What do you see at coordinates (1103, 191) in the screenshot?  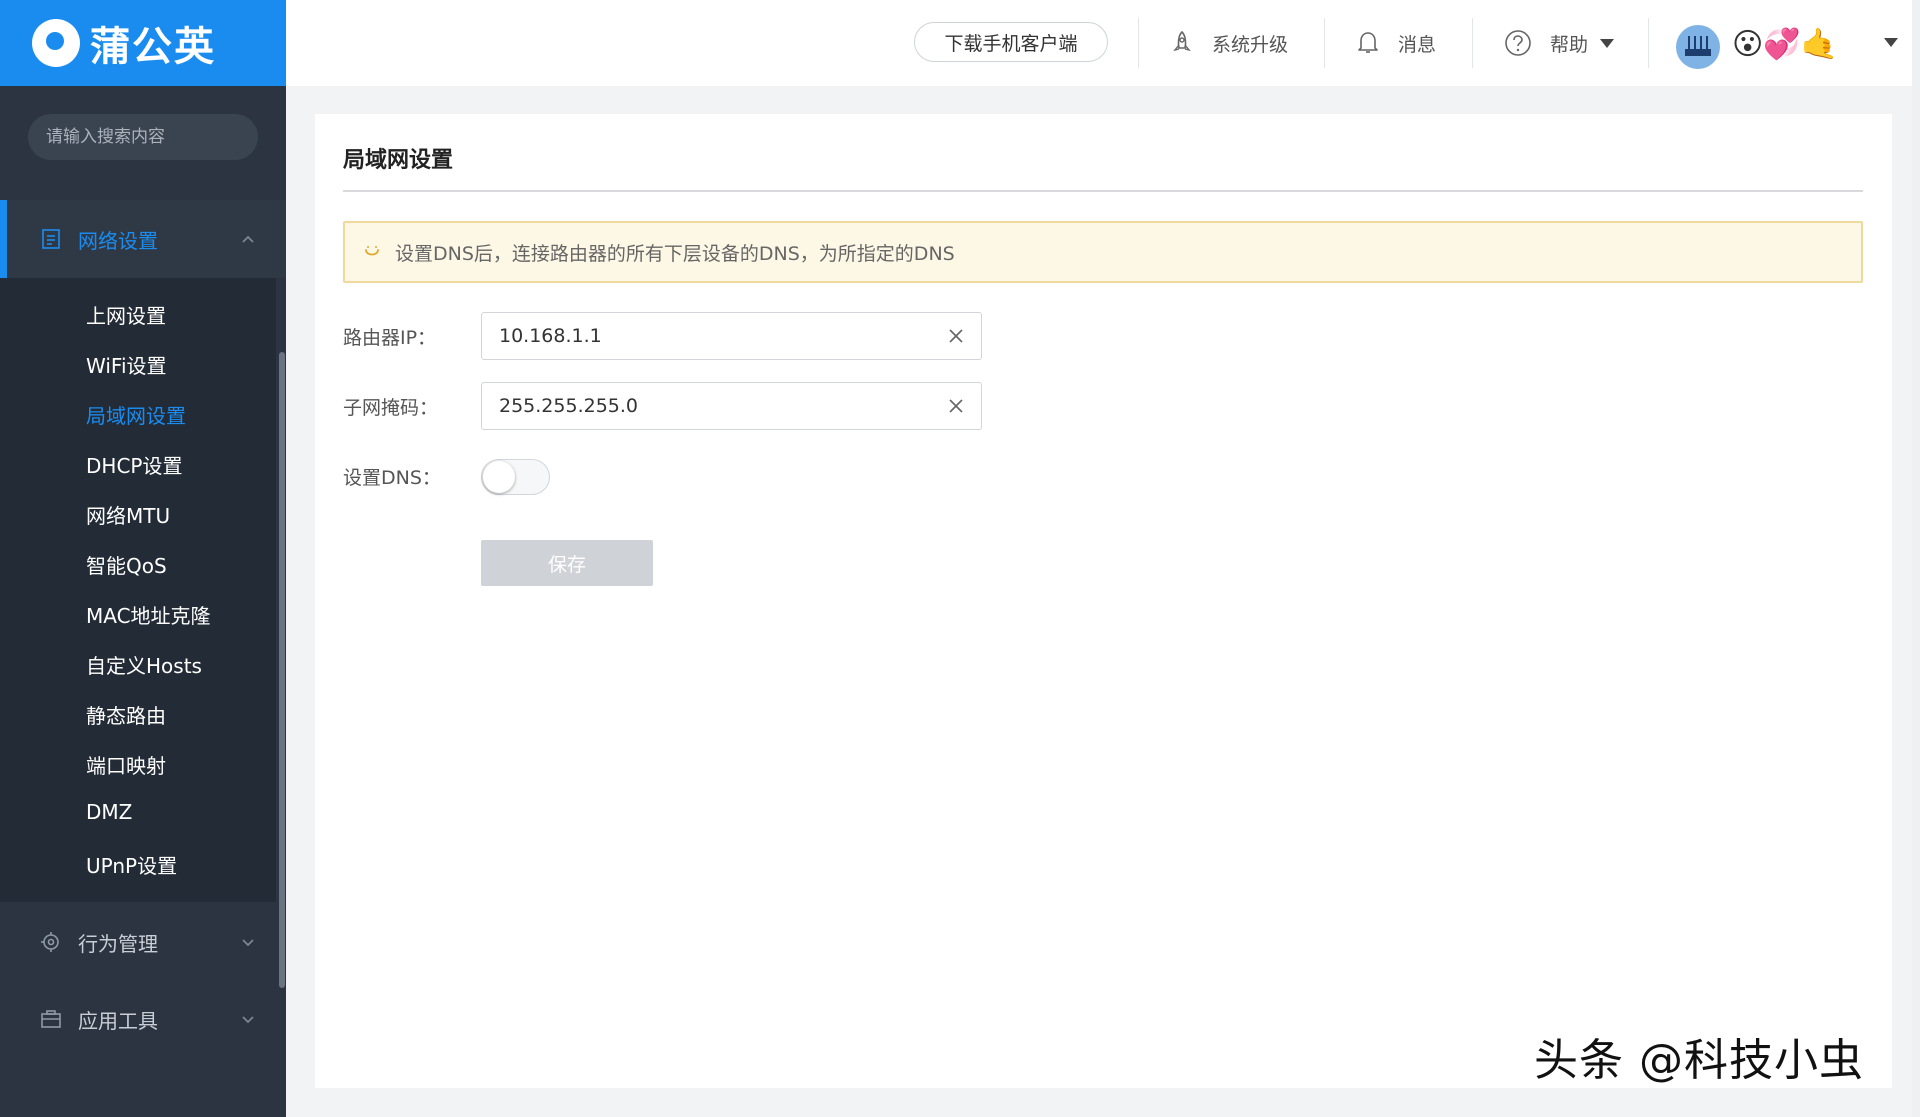 I see `title-divider` at bounding box center [1103, 191].